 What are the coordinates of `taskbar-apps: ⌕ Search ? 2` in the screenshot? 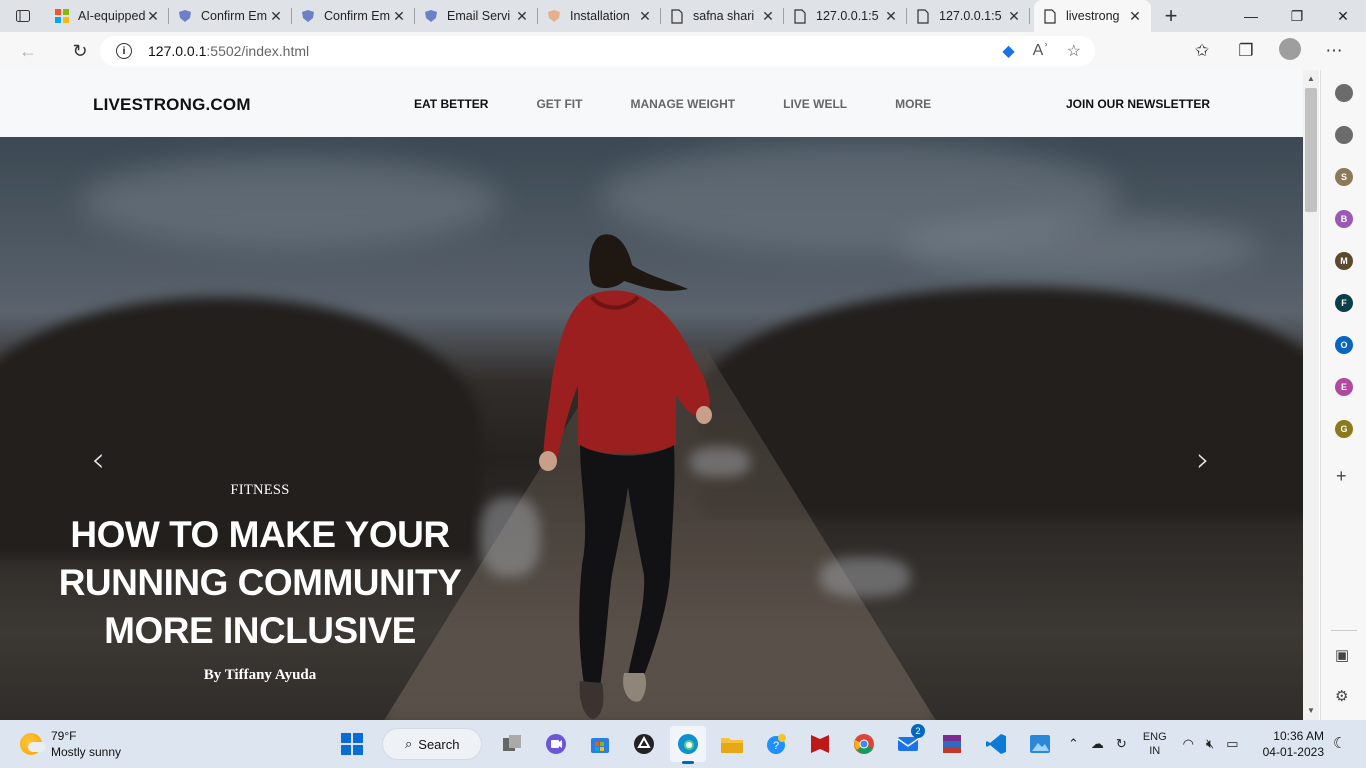 It's located at (696, 744).